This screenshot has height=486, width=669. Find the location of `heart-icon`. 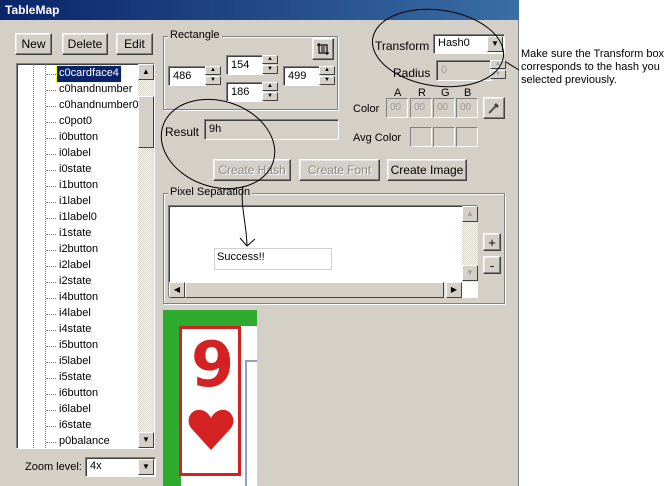

heart-icon is located at coordinates (211, 429).